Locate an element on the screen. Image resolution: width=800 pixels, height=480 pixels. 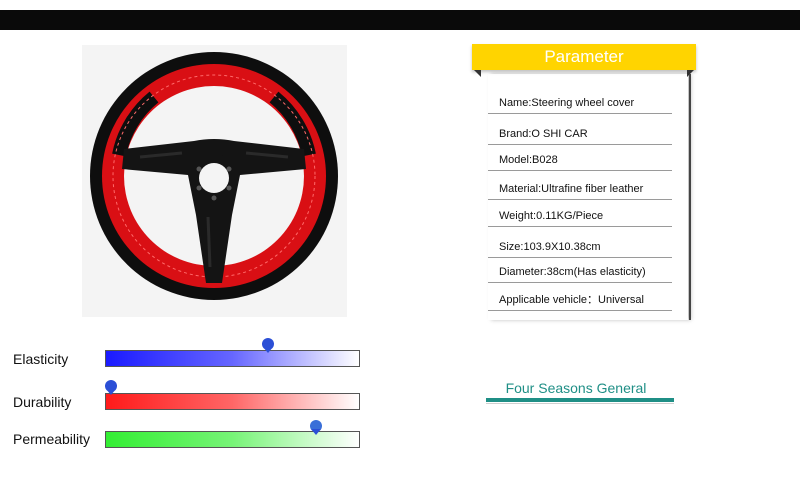
param-size: Size:103.9X10.38cm is located at coordinates (580, 245).